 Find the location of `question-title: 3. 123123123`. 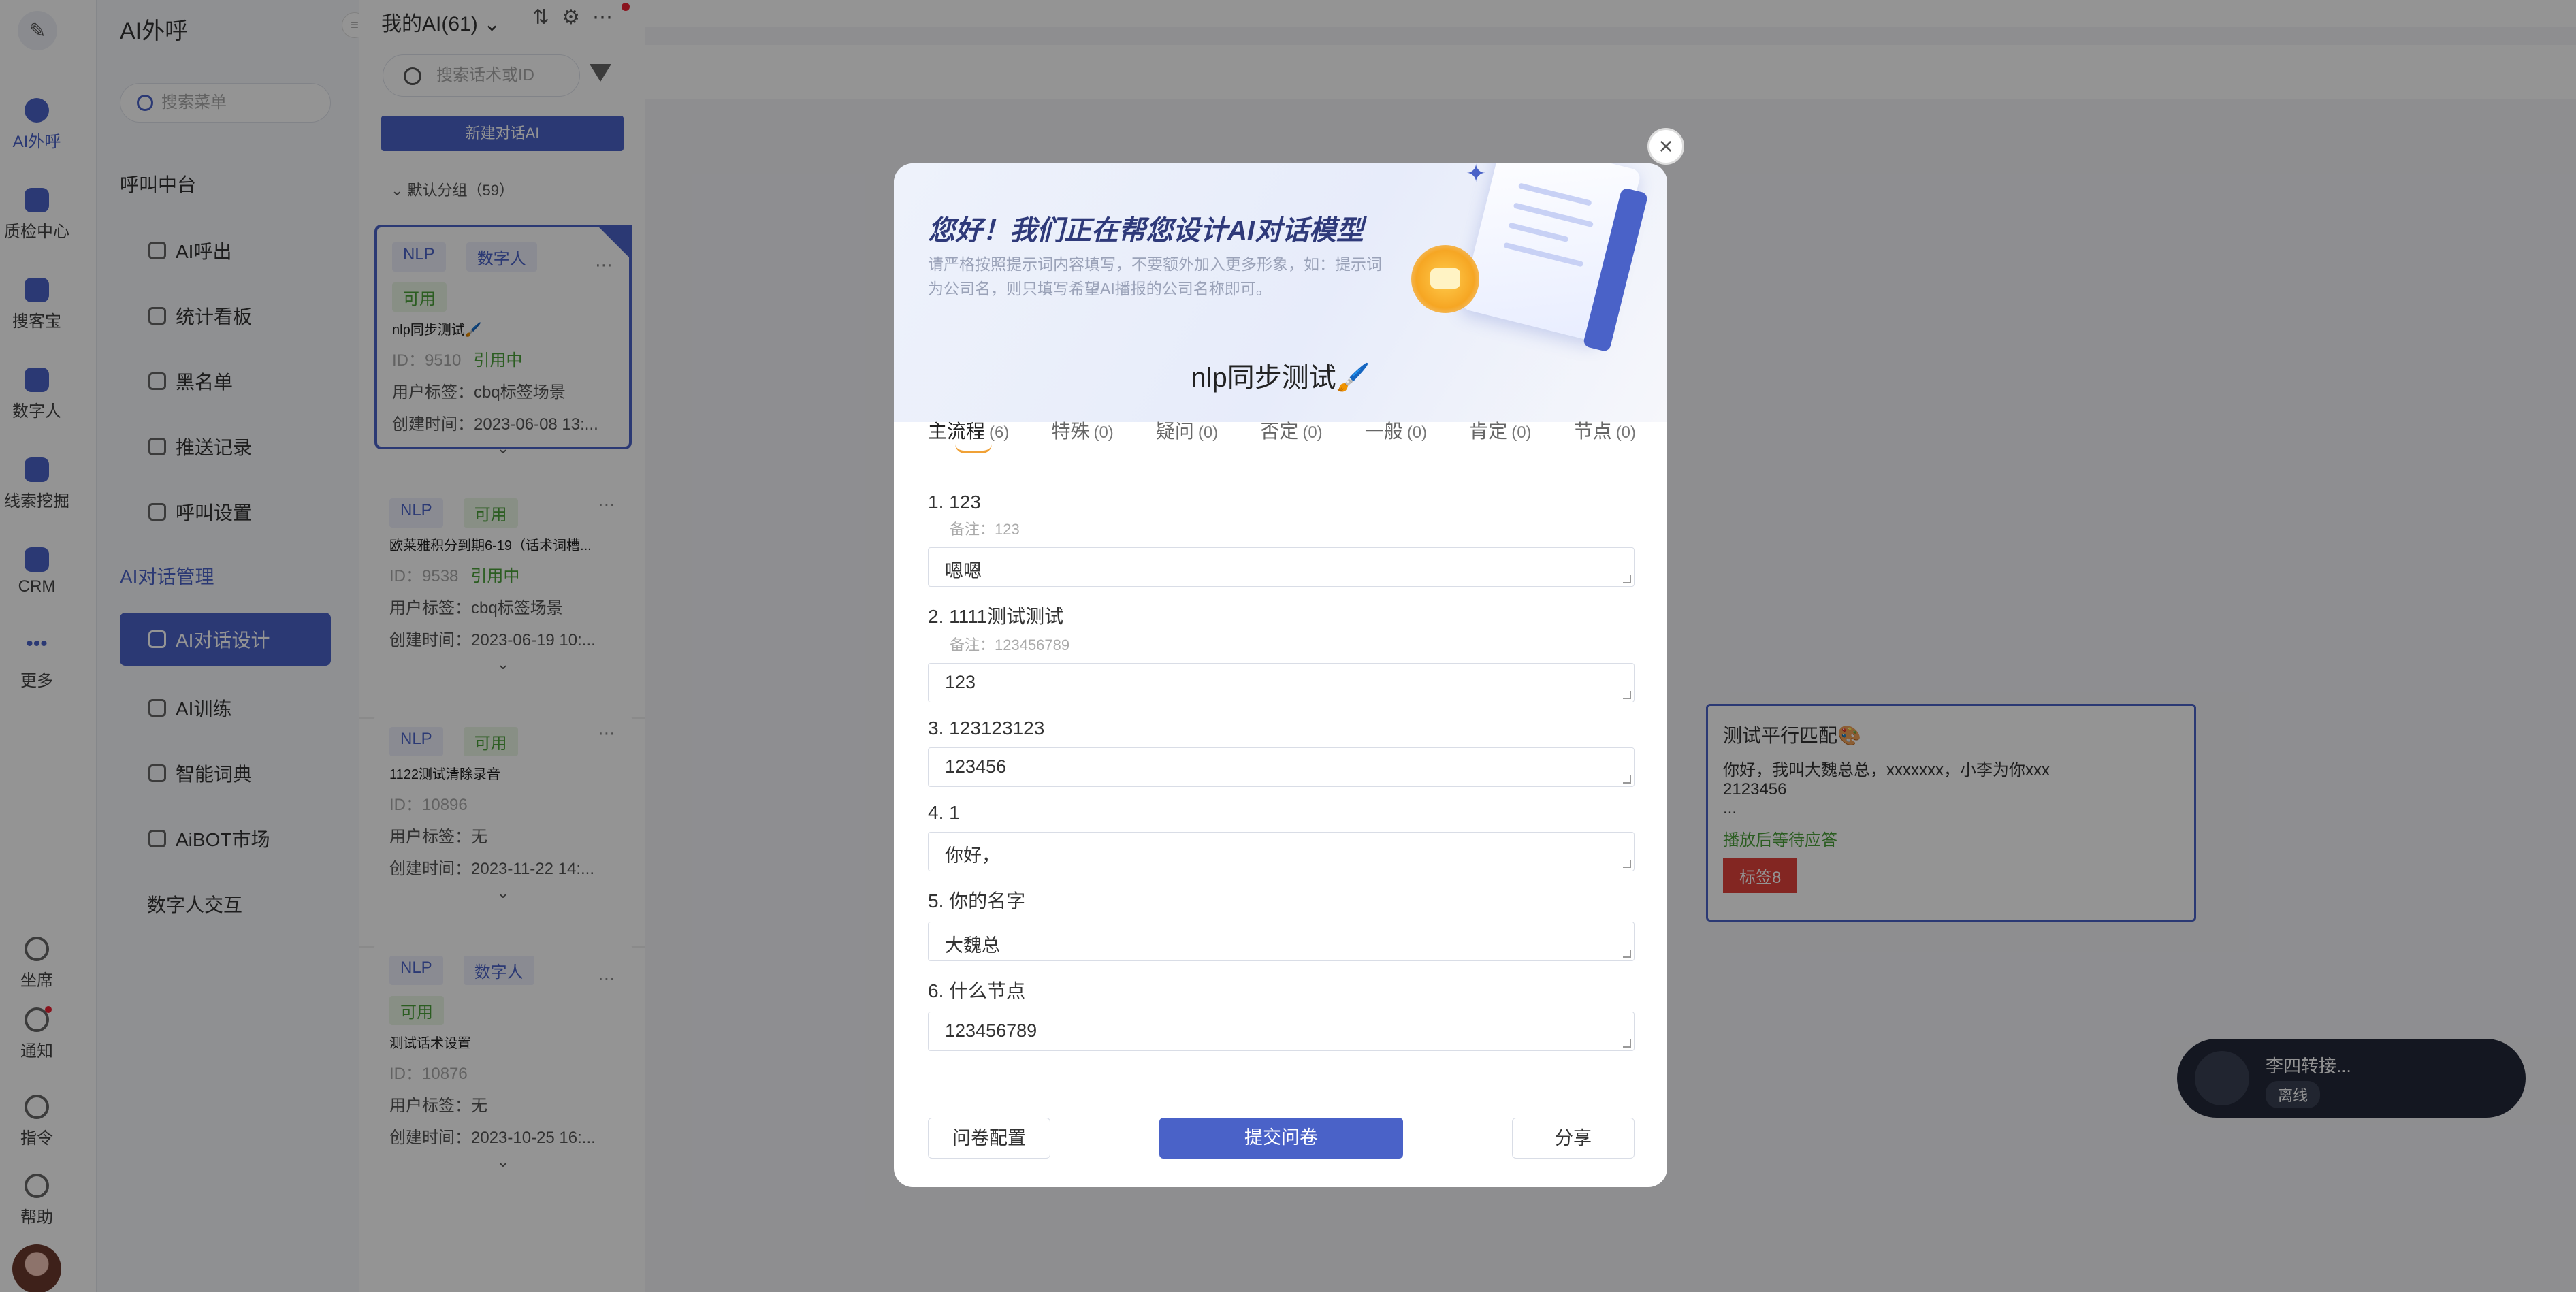

question-title: 3. 123123123 is located at coordinates (987, 728).